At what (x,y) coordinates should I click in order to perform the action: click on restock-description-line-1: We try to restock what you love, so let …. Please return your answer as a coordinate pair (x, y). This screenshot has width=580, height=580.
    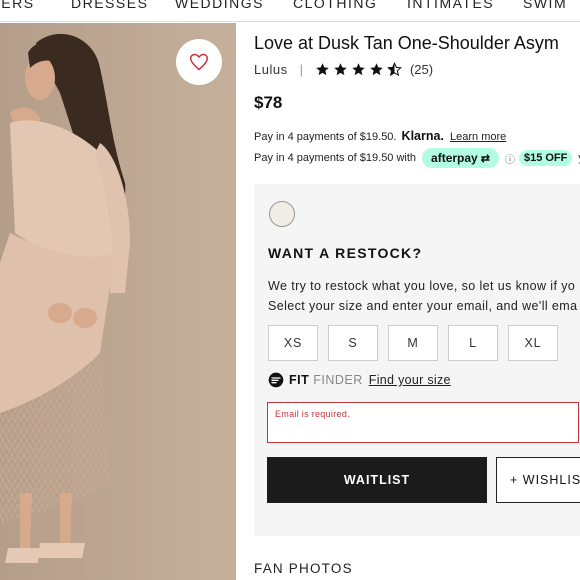
    Looking at the image, I should click on (422, 286).